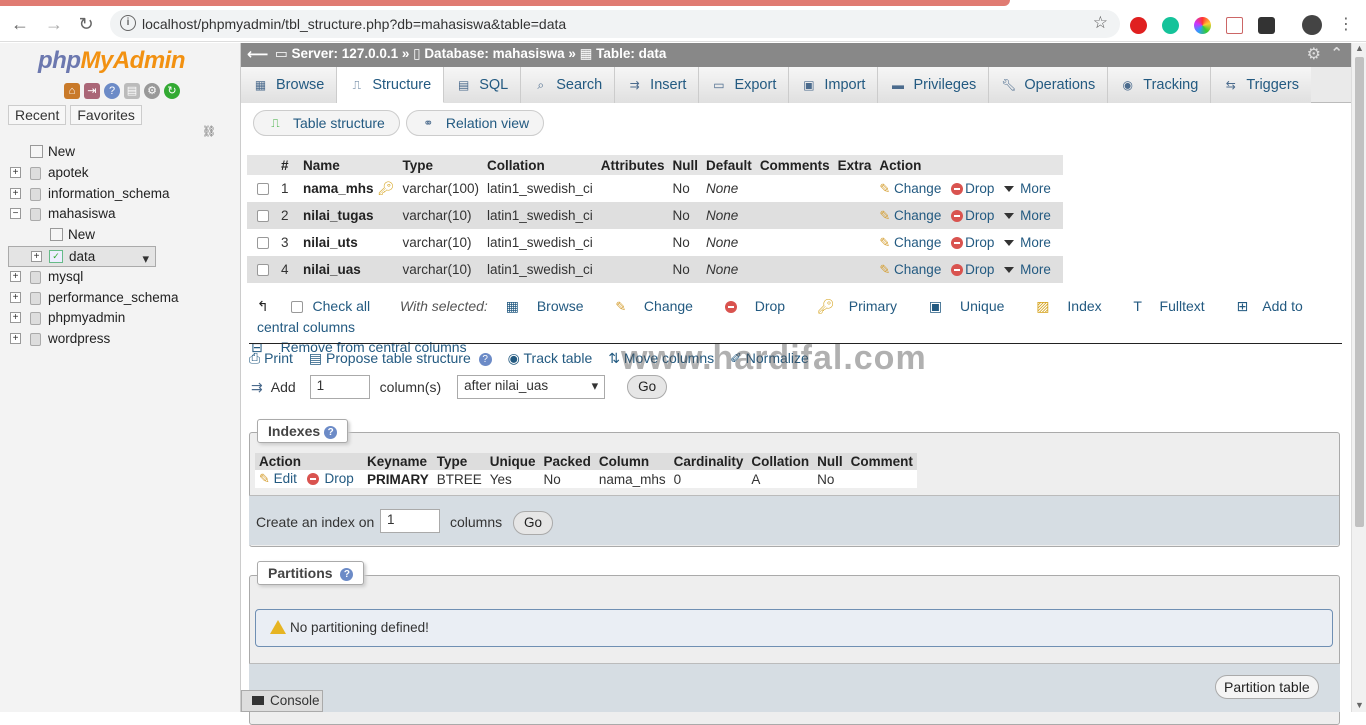  Describe the element at coordinates (330, 242) in the screenshot. I see `column-name: nilai_uts` at that location.